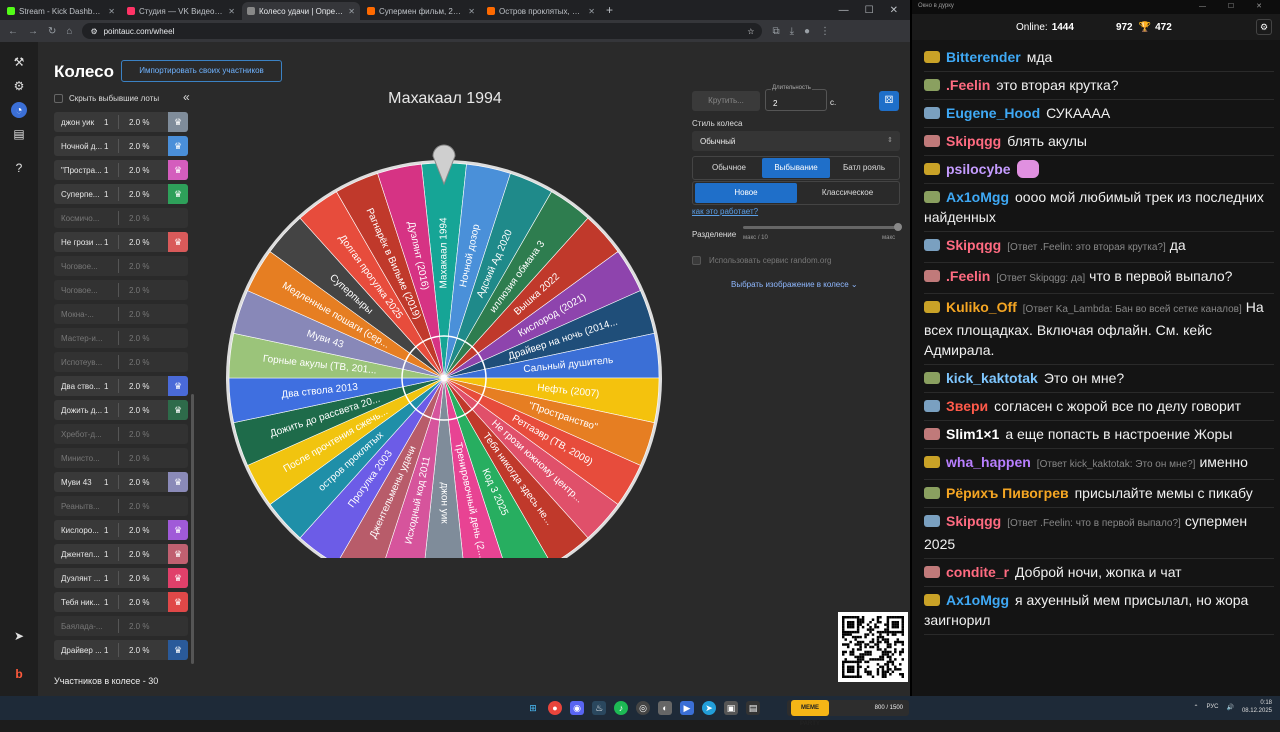 This screenshot has height=732, width=1280. Describe the element at coordinates (577, 708) in the screenshot. I see `discord-icon: ◉` at that location.